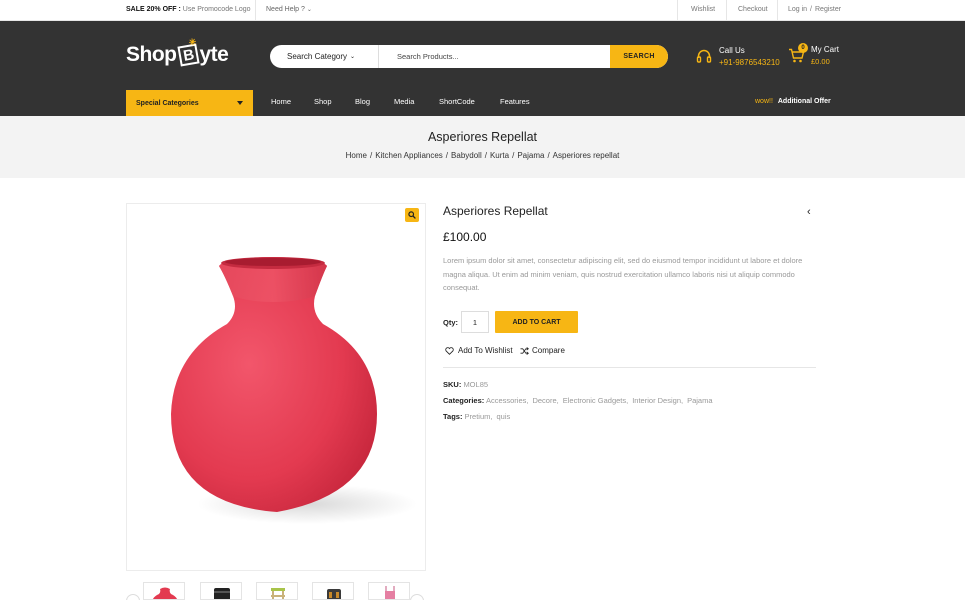 The width and height of the screenshot is (965, 600). I want to click on zoom-button, so click(412, 215).